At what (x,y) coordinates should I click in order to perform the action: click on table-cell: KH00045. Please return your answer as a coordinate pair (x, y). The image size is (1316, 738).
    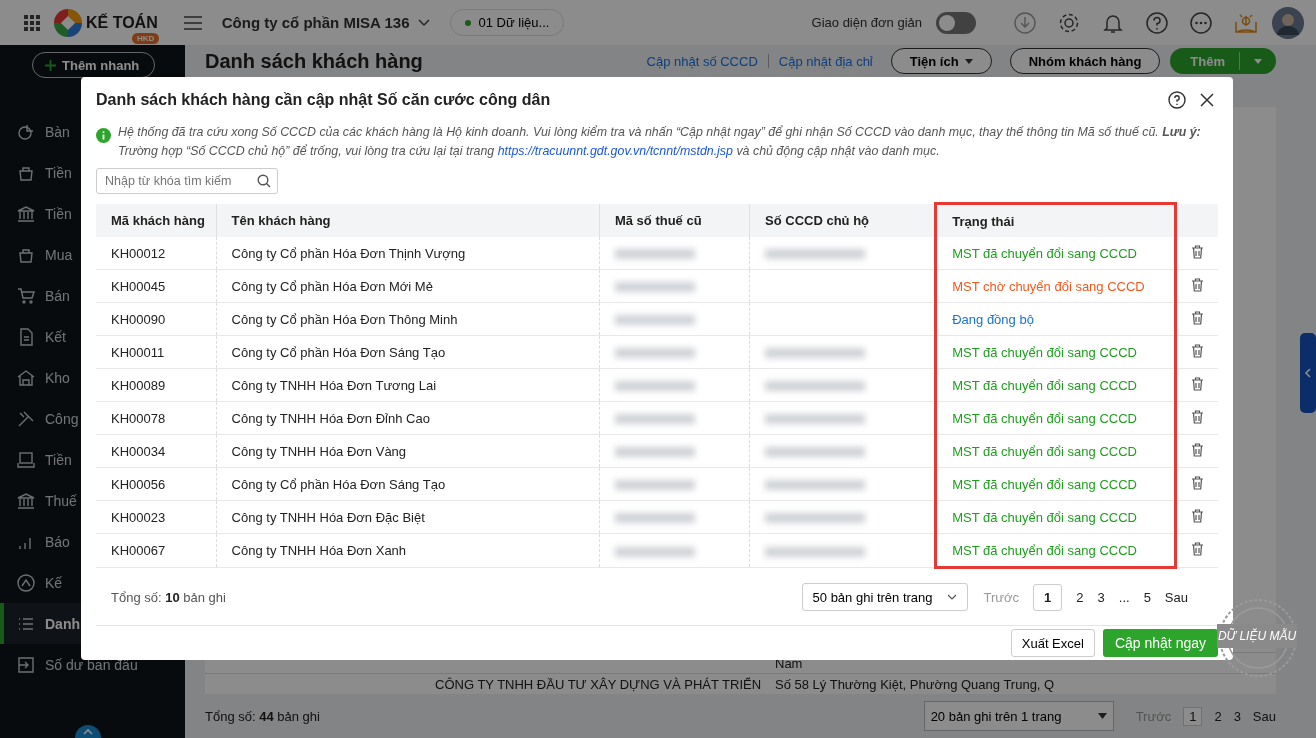
    Looking at the image, I should click on (156, 286).